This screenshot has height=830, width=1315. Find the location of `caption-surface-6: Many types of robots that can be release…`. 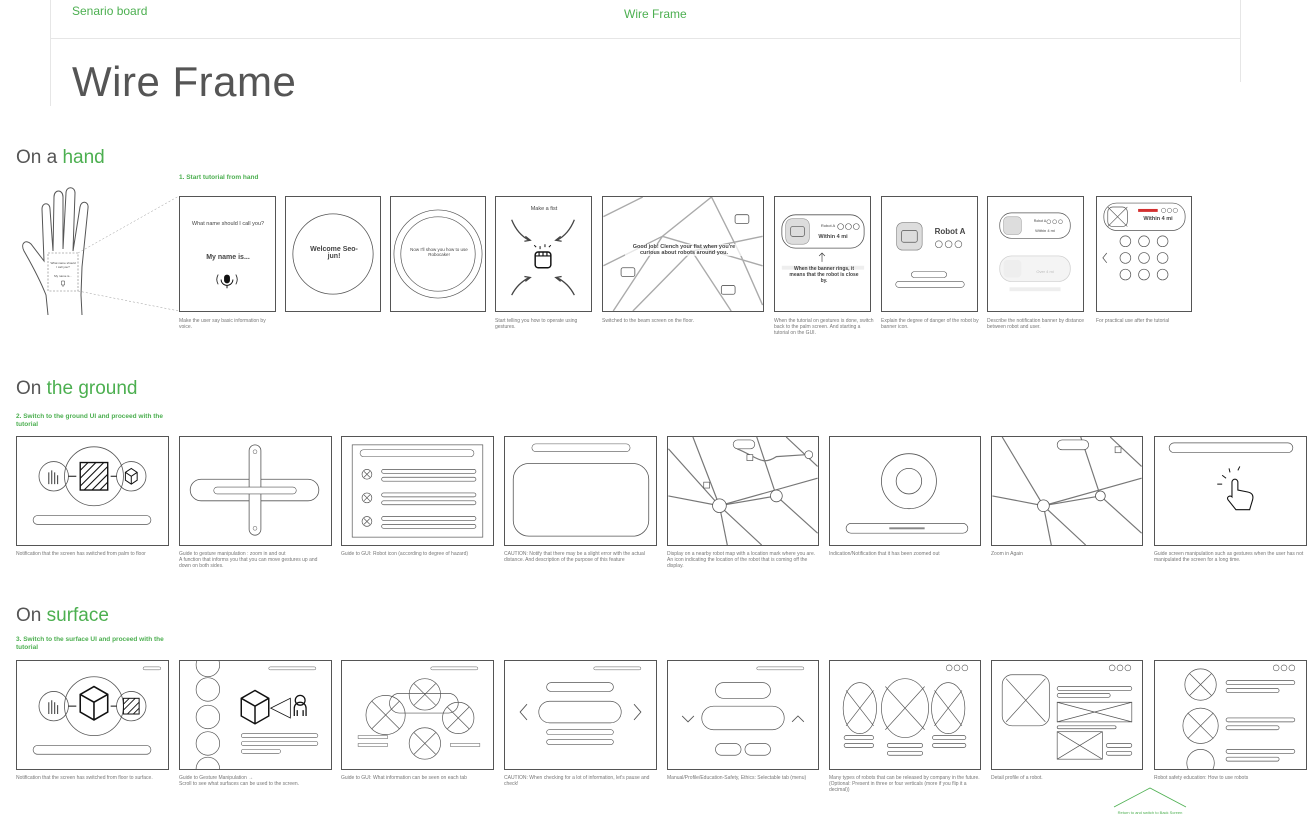

caption-surface-6: Many types of robots that can be release… is located at coordinates (904, 784).